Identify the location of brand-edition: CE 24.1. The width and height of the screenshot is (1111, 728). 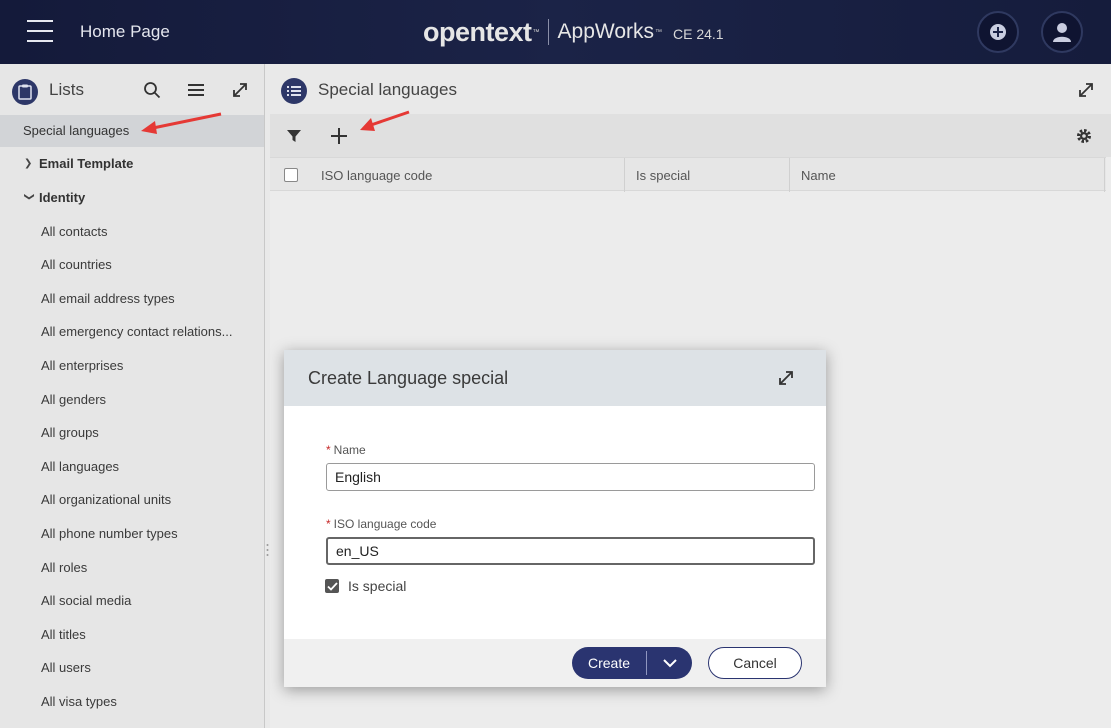
(698, 34).